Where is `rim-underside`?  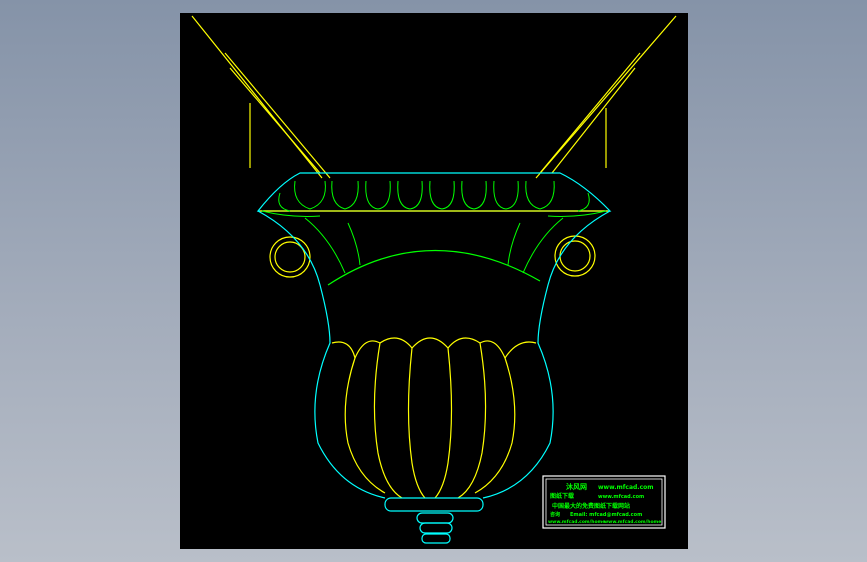
rim-underside is located at coordinates (434, 242).